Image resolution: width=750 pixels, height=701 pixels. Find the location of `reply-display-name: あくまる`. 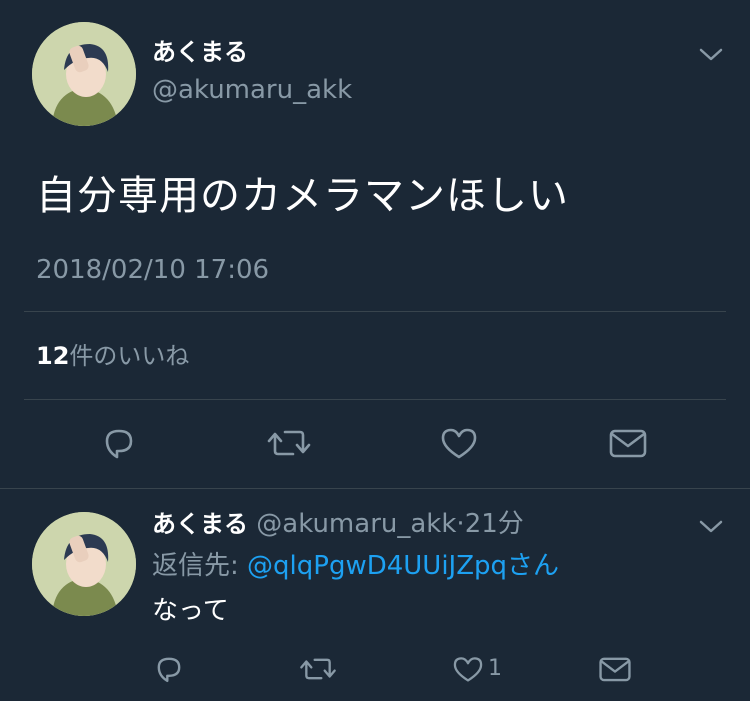

reply-display-name: あくまる is located at coordinates (200, 524).